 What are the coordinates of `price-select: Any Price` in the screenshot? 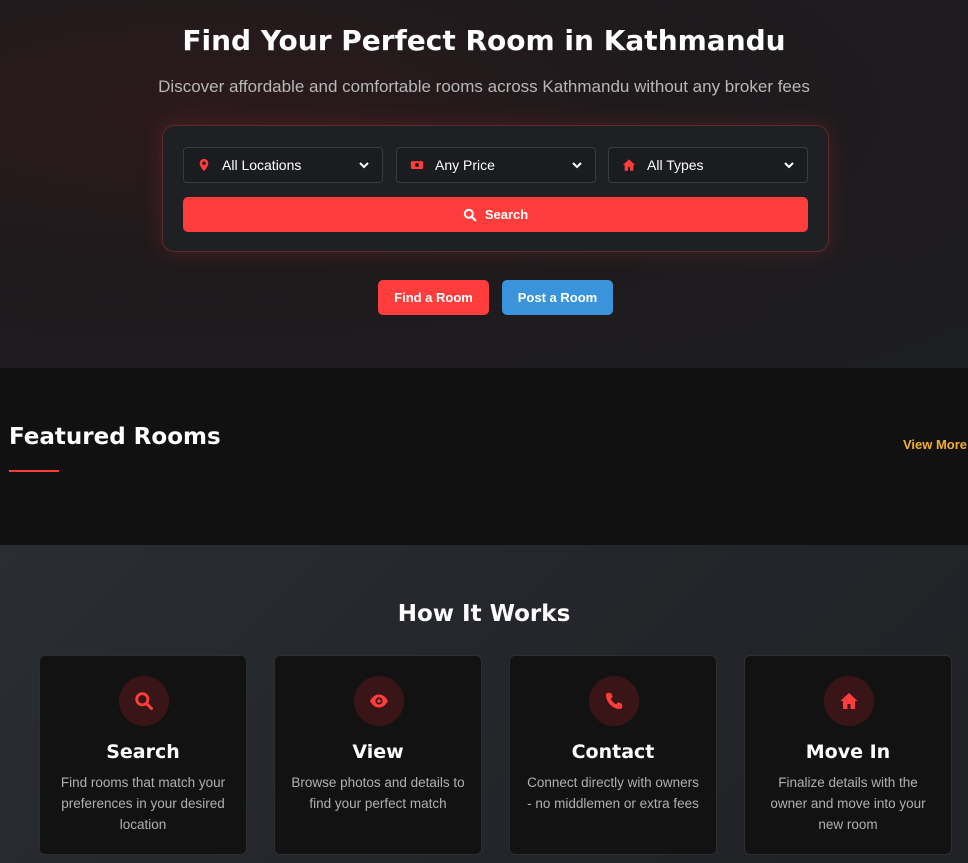 It's located at (496, 165).